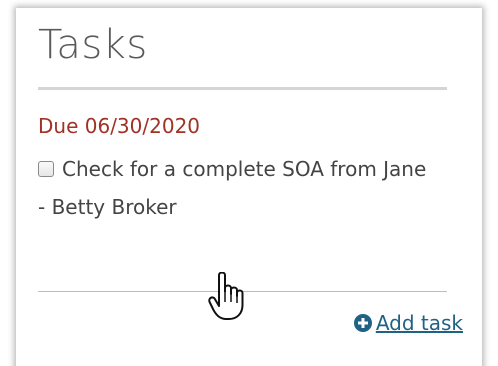 The width and height of the screenshot is (498, 366). Describe the element at coordinates (244, 169) in the screenshot. I see `task-text: Check for a complete SOA from Jane` at that location.